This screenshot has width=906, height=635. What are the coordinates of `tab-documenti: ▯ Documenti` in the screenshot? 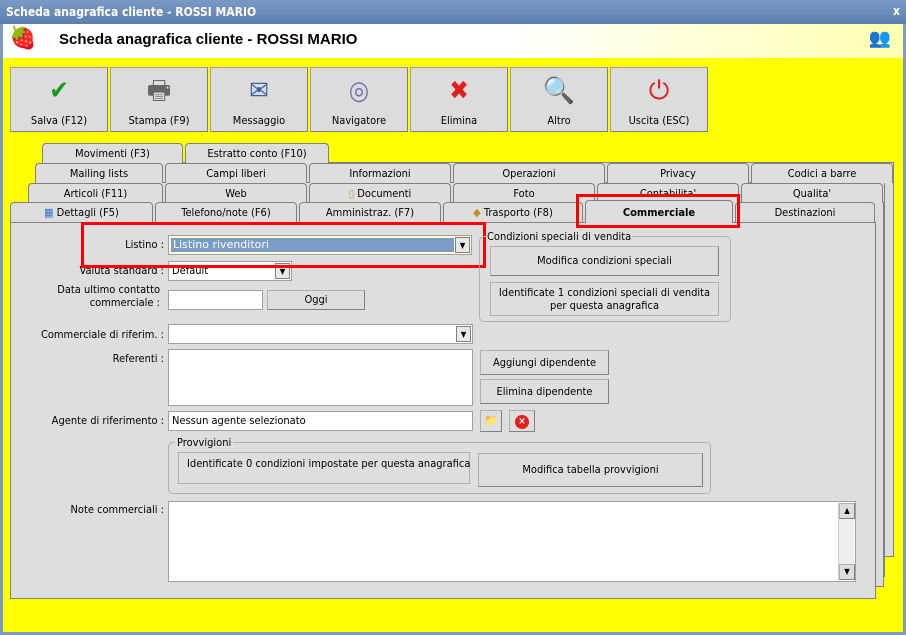 It's located at (380, 193).